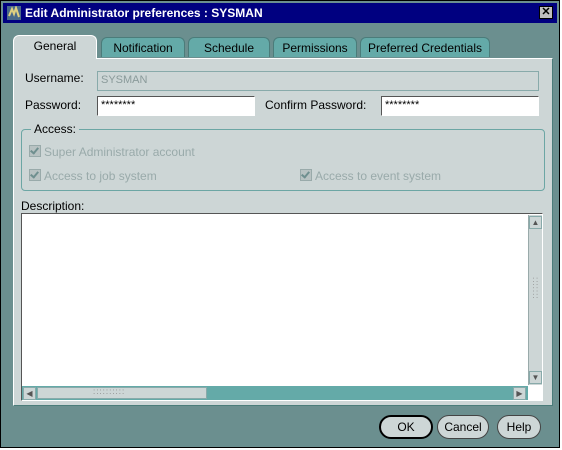 Image resolution: width=562 pixels, height=450 pixels. I want to click on username-field: SYSMAN, so click(318, 81).